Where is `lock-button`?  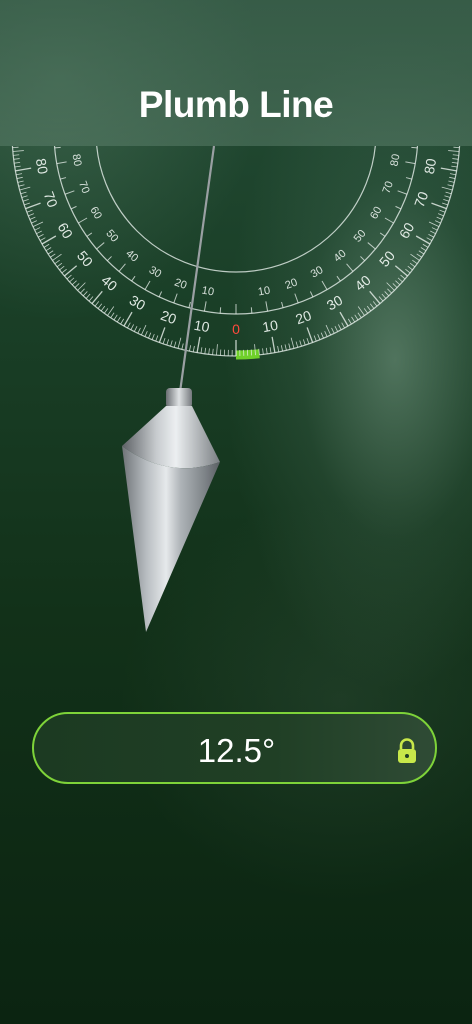
lock-button is located at coordinates (407, 751).